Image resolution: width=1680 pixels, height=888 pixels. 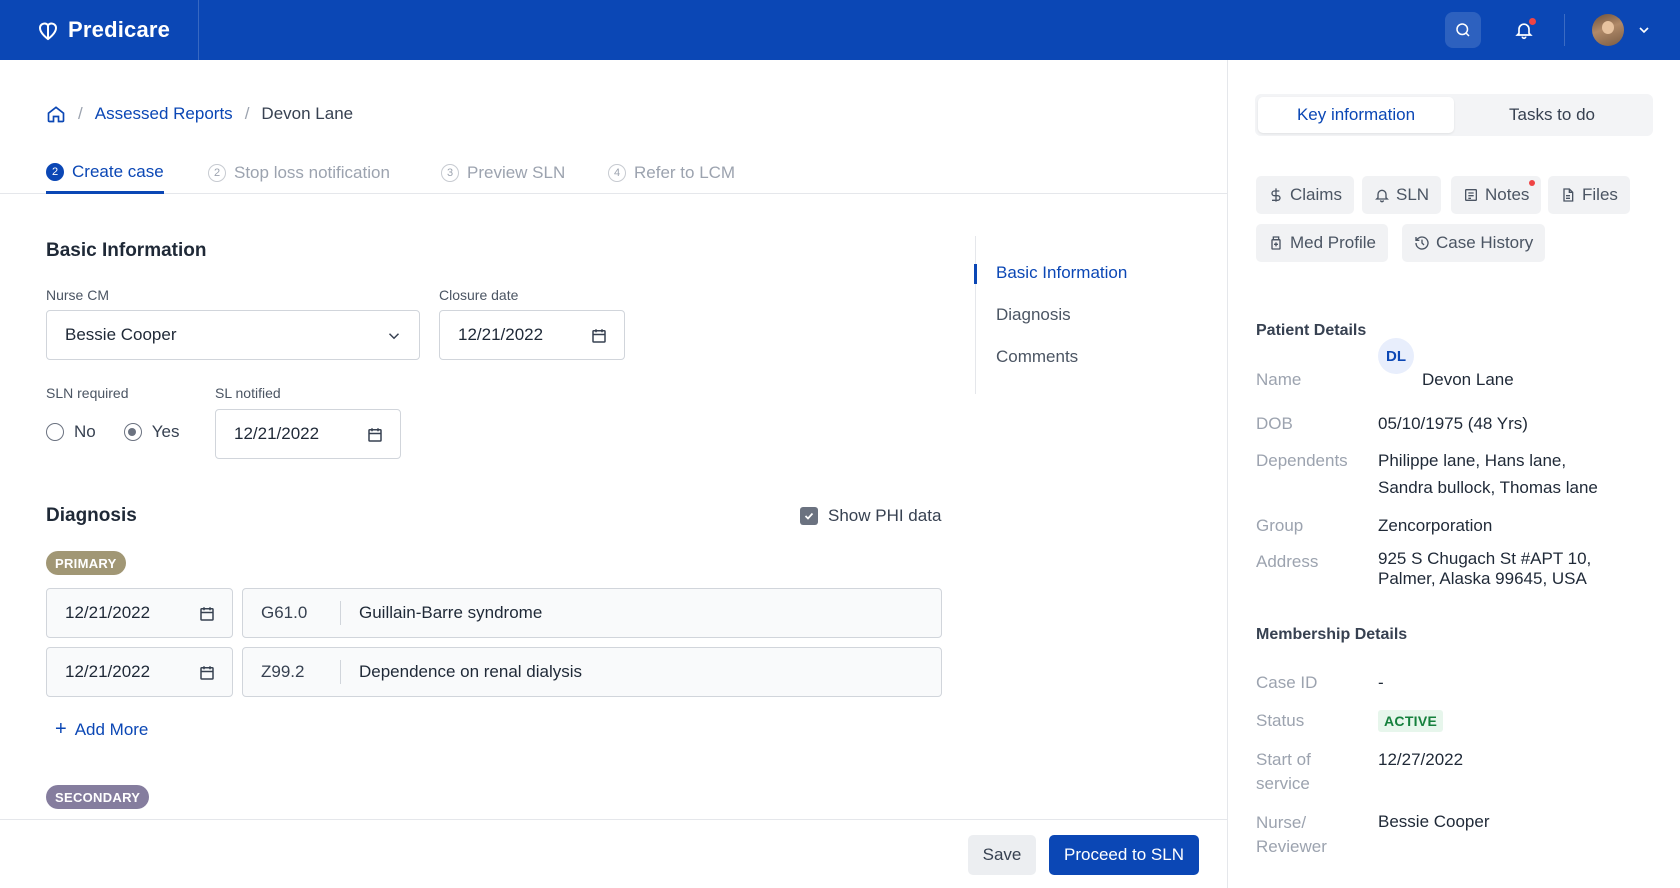 I want to click on nurse-reviewer-label-line-1: Nurse/, so click(x=1281, y=822).